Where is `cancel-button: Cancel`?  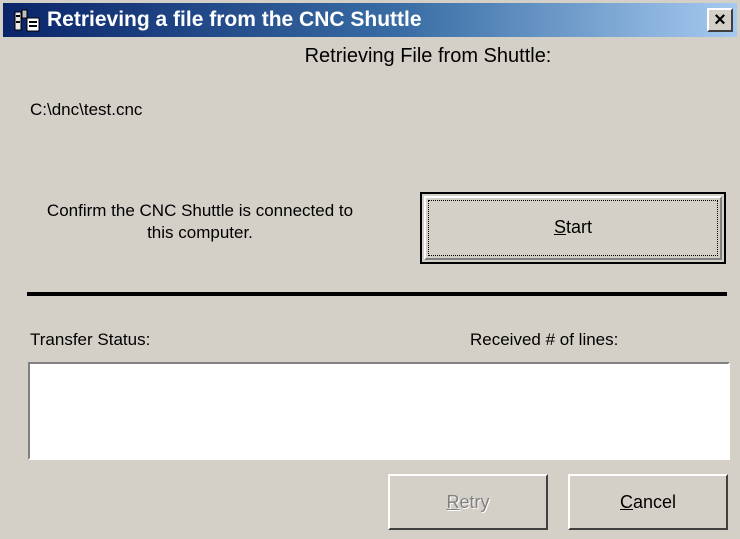 cancel-button: Cancel is located at coordinates (648, 502).